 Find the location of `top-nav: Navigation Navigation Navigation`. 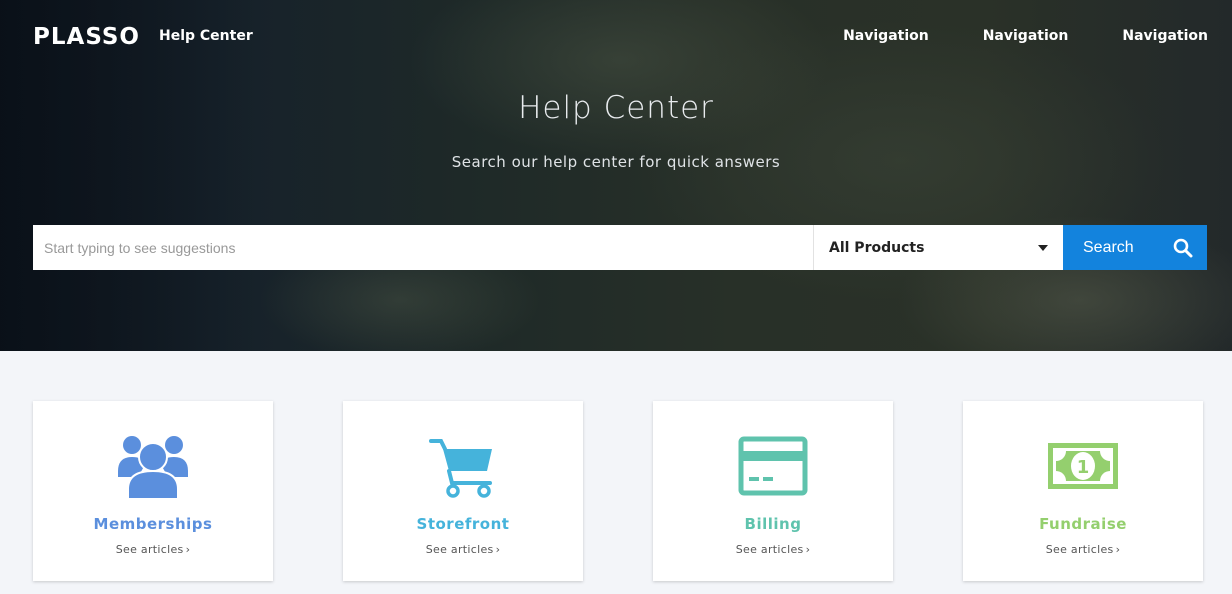

top-nav: Navigation Navigation Navigation is located at coordinates (1025, 36).